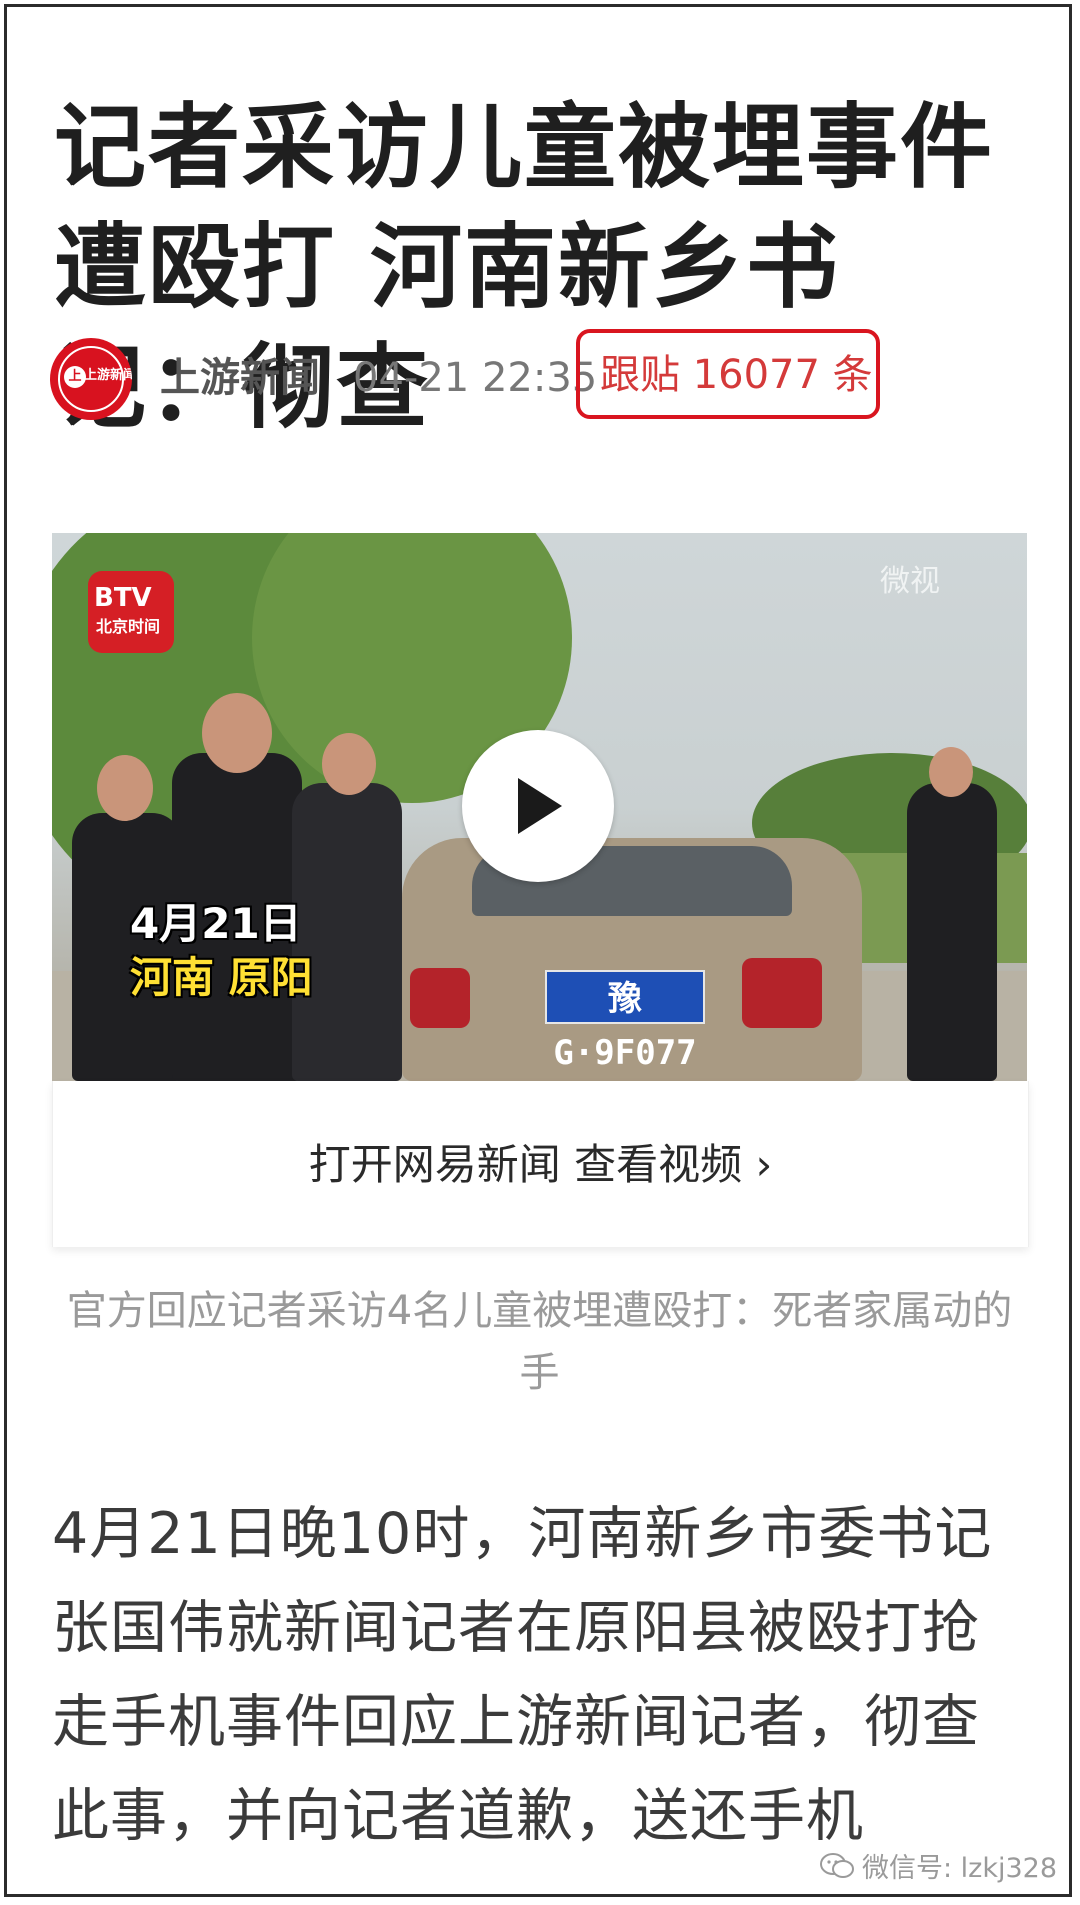 The height and width of the screenshot is (1905, 1080). I want to click on btv-logo-subtext: 北京时间, so click(128, 626).